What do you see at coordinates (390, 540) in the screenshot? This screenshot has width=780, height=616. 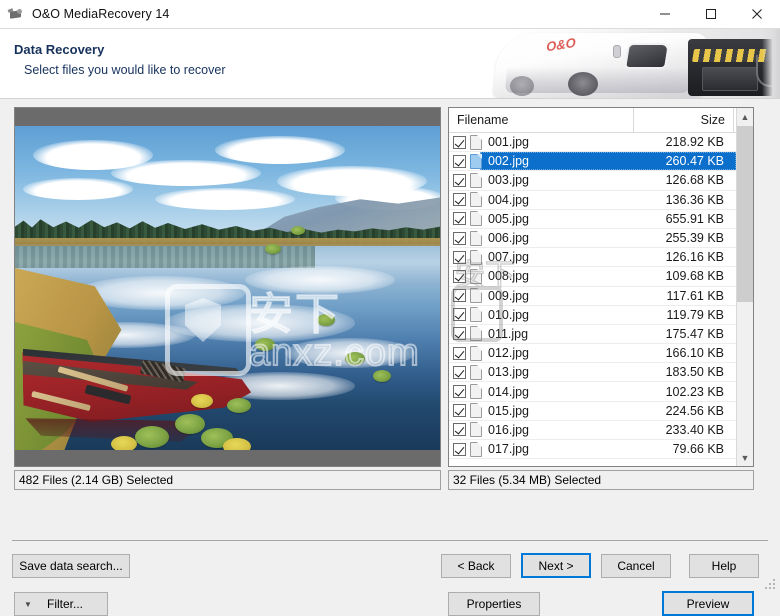 I see `footer-divider` at bounding box center [390, 540].